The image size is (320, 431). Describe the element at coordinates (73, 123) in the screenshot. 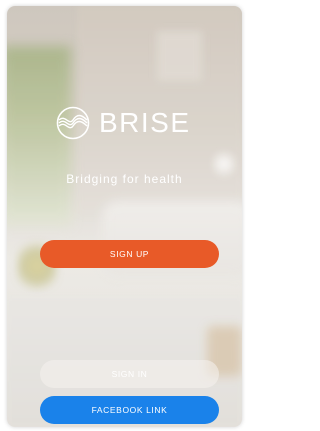

I see `brise-logo-icon` at that location.